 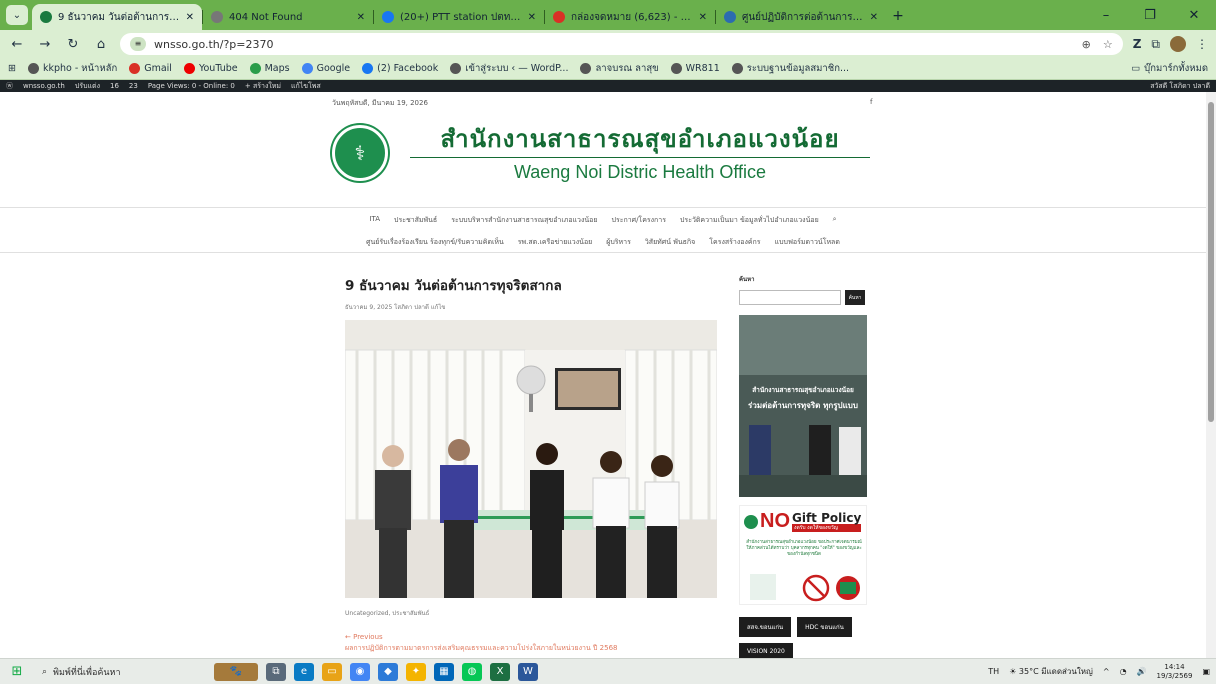 I want to click on menu-icon: ⋮, so click(x=1202, y=44).